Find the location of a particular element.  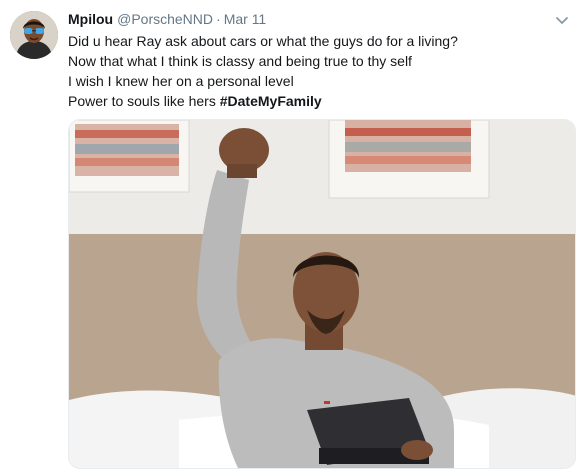

chevron-down-icon is located at coordinates (562, 21).